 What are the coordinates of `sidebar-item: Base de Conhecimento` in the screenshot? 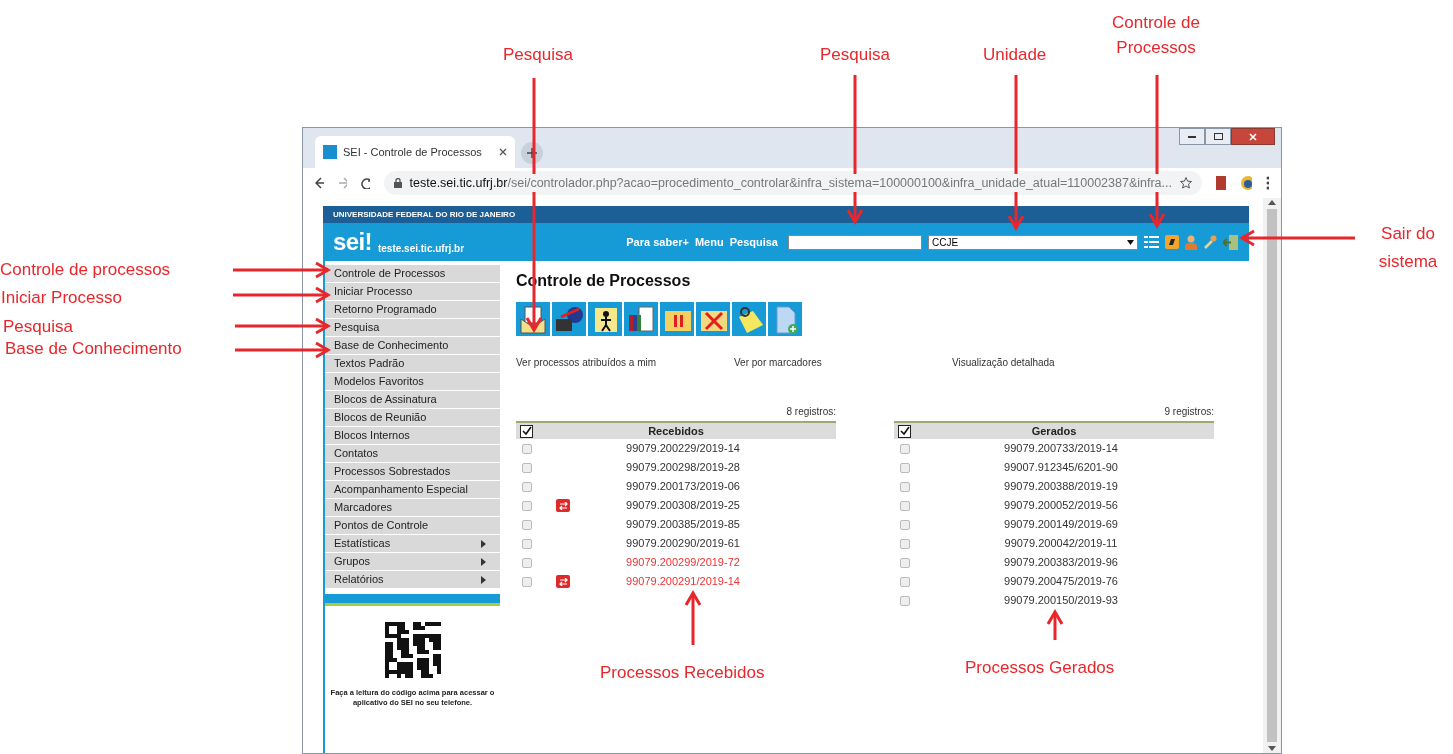 It's located at (412, 345).